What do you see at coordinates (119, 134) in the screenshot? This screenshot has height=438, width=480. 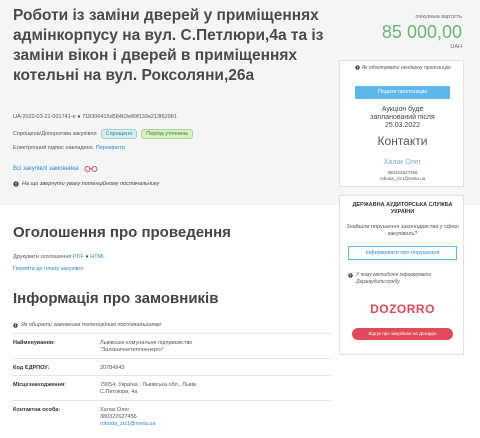 I see `tag-simplified: Спрощено` at bounding box center [119, 134].